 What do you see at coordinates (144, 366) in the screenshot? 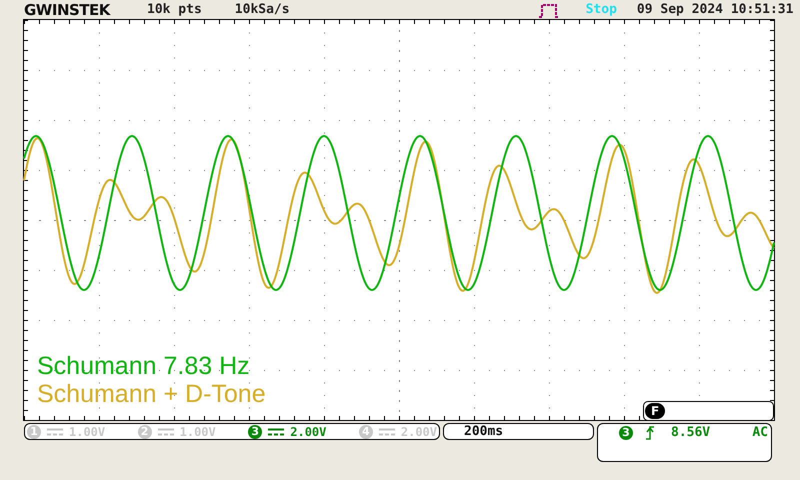
I see `trace-label: Schumann 7.83 Hz` at bounding box center [144, 366].